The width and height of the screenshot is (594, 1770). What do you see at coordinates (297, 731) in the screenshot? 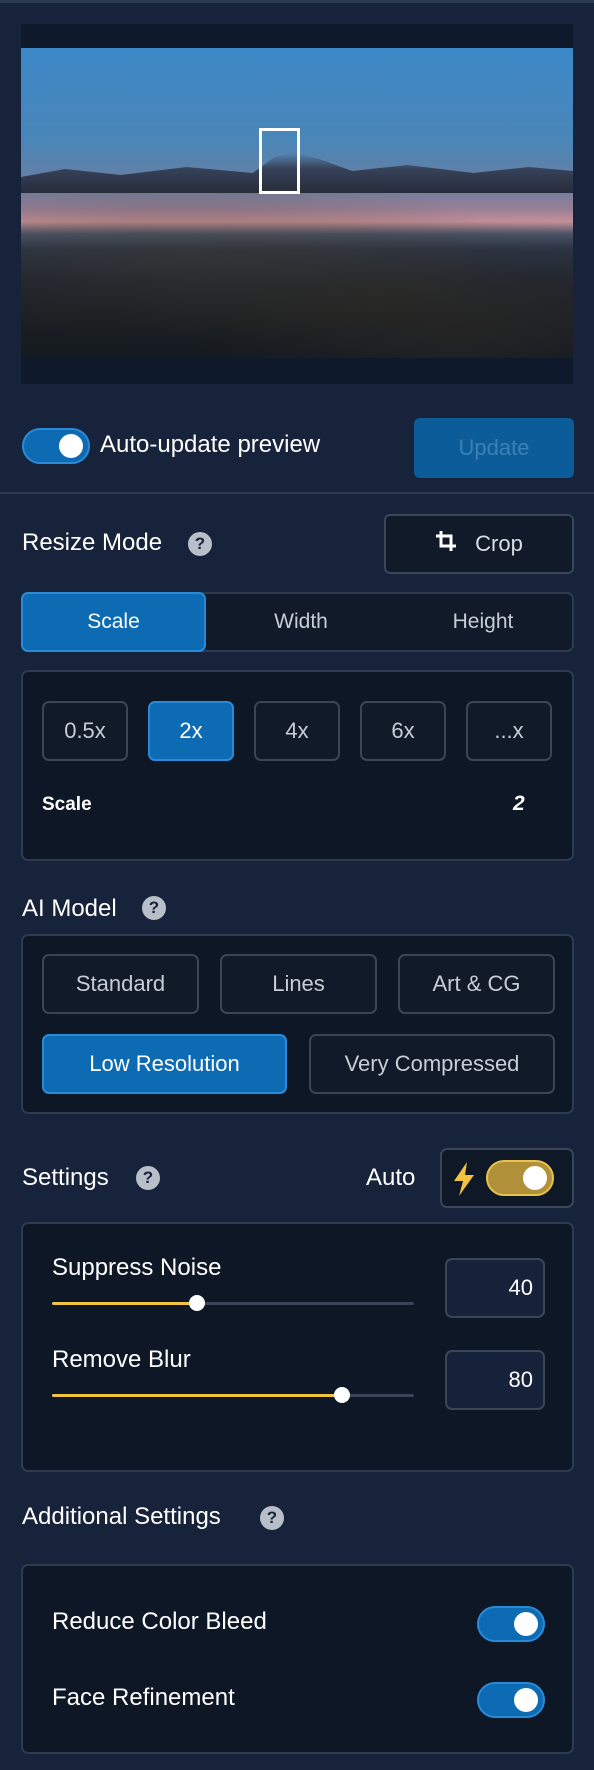
I see `scale-preset-4x: 4x` at bounding box center [297, 731].